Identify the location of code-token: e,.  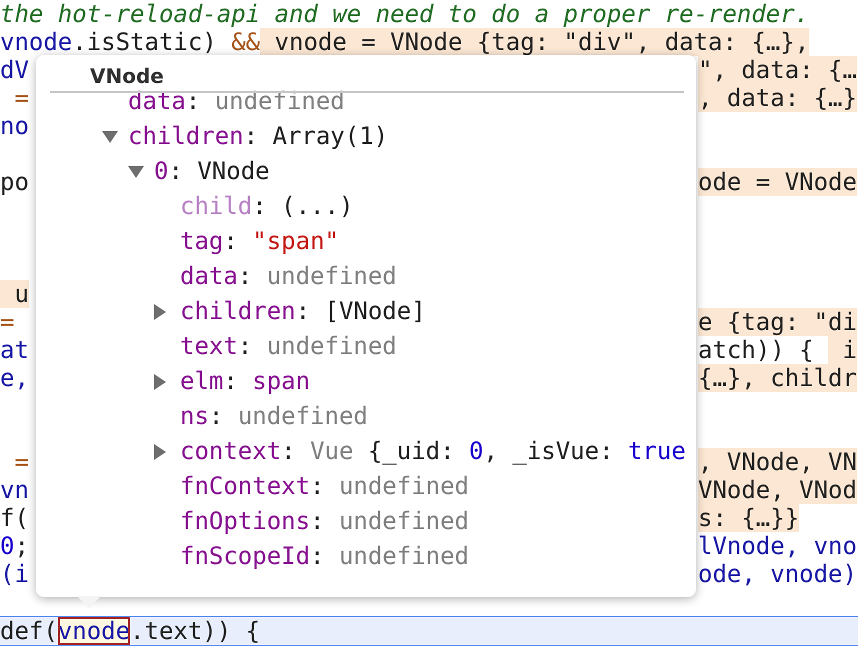
(14, 378).